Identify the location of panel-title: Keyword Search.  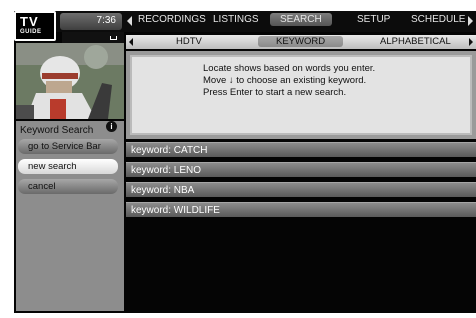
(57, 130).